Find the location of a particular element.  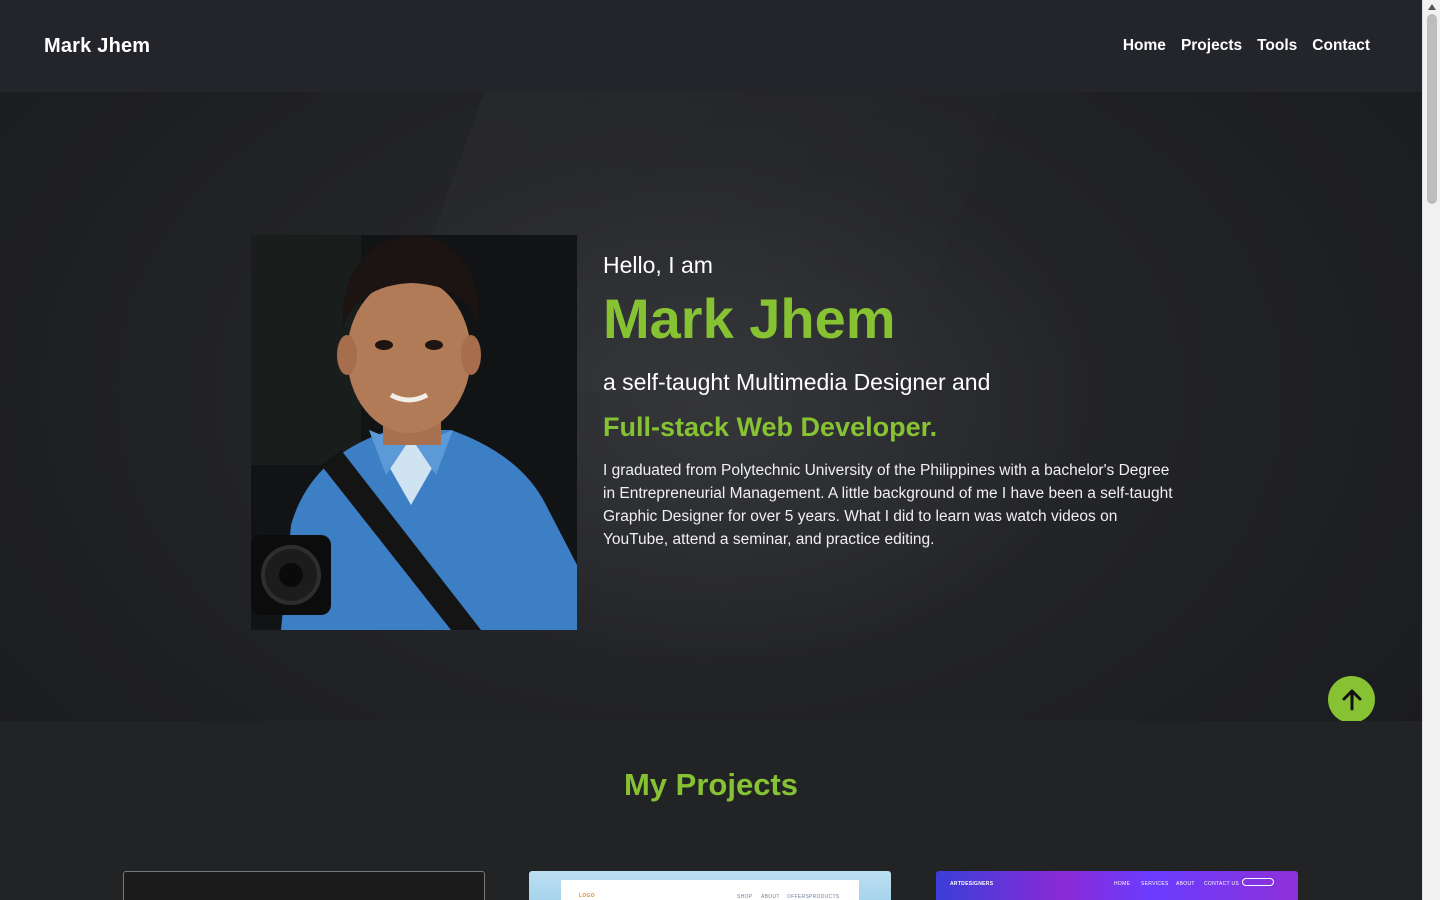

back-to-top-button is located at coordinates (1351, 699).